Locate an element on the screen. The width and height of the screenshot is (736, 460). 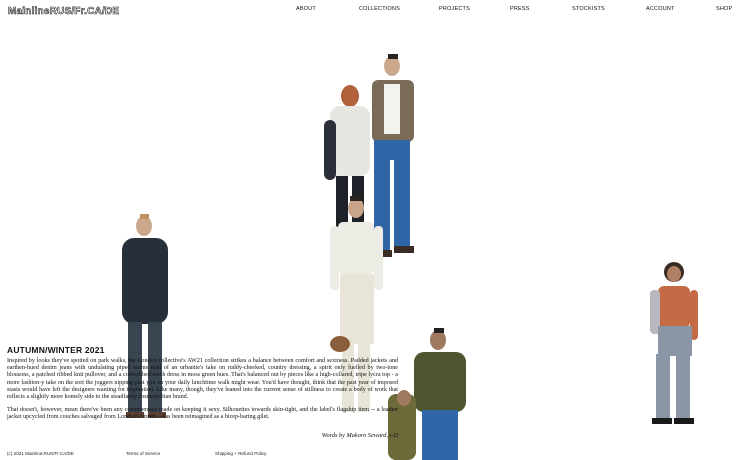
terms-of-service-link: Terms of Service is located at coordinates (143, 453).